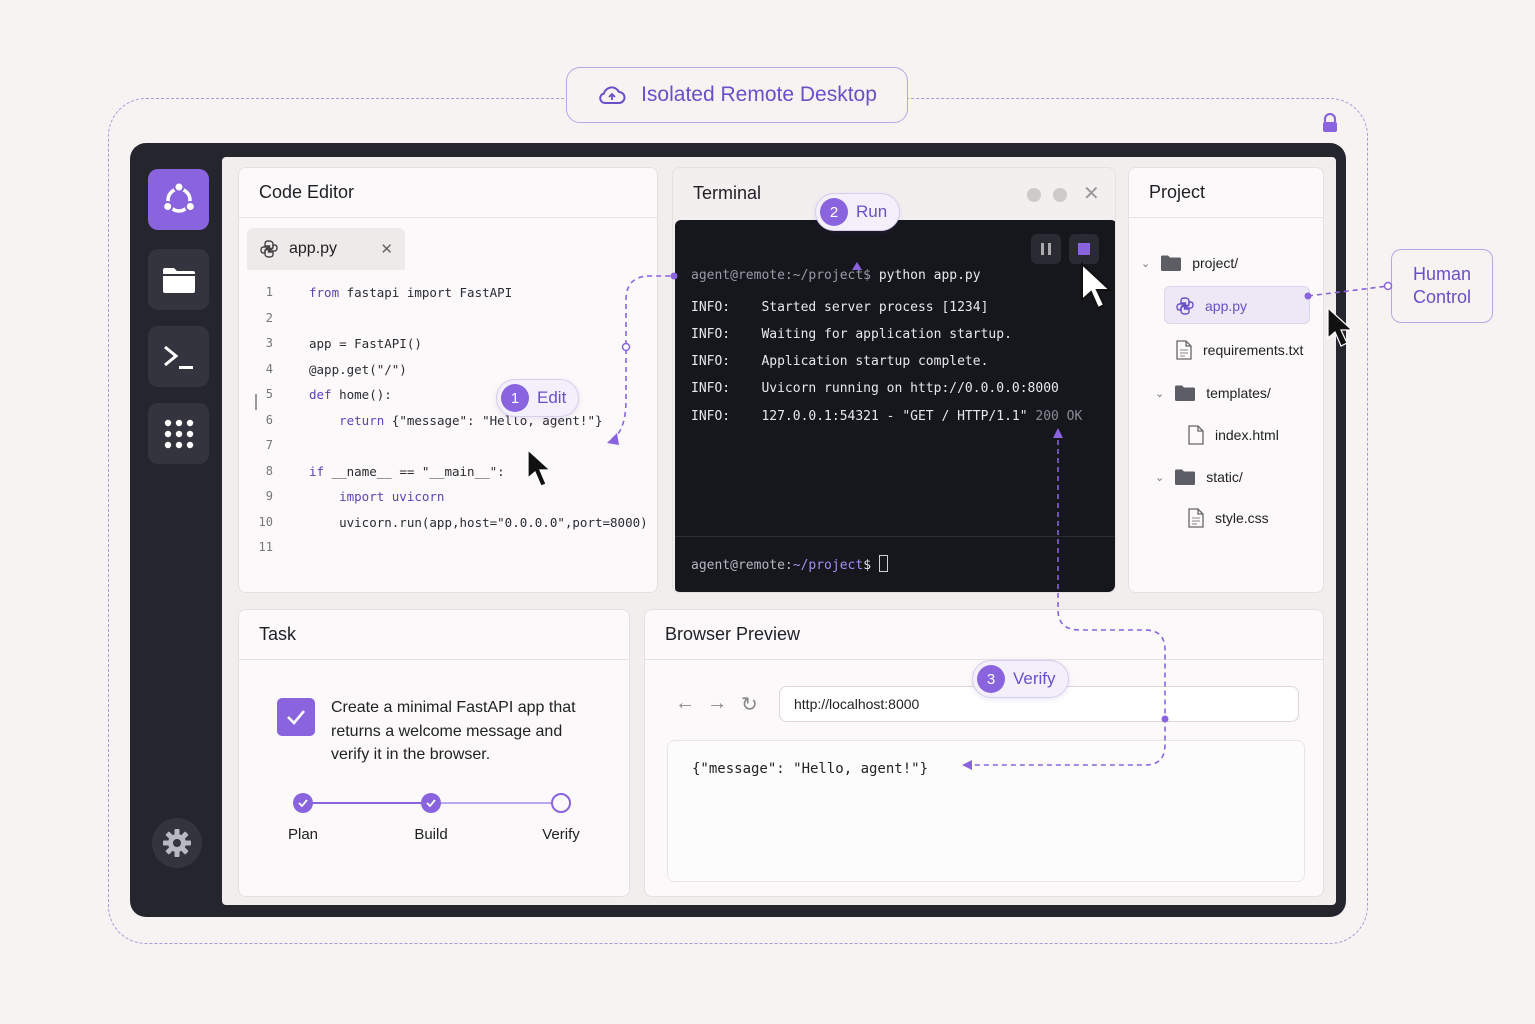 The height and width of the screenshot is (1024, 1535). I want to click on code-line: 3 app = FastAPI(), so click(448, 344).